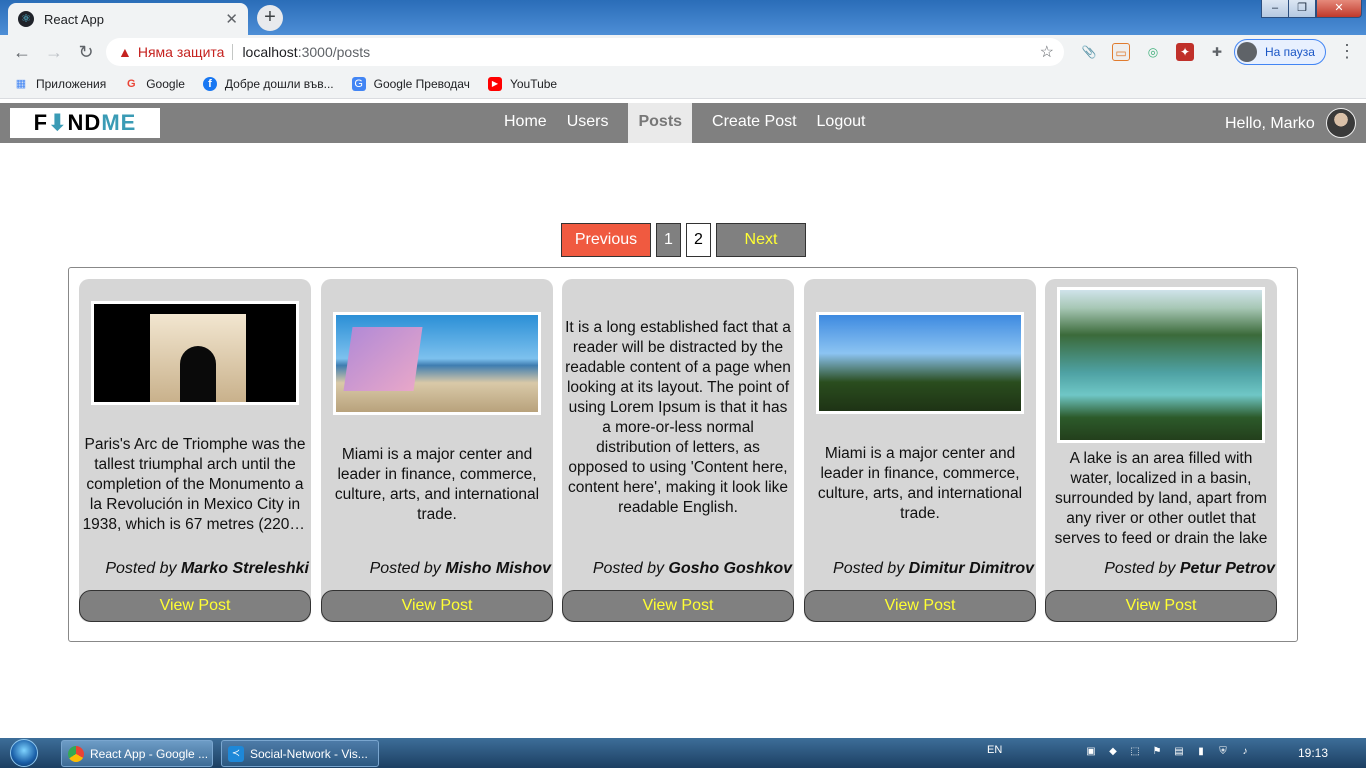 The height and width of the screenshot is (768, 1366). What do you see at coordinates (920, 363) in the screenshot?
I see `miami-palm-trees-photo` at bounding box center [920, 363].